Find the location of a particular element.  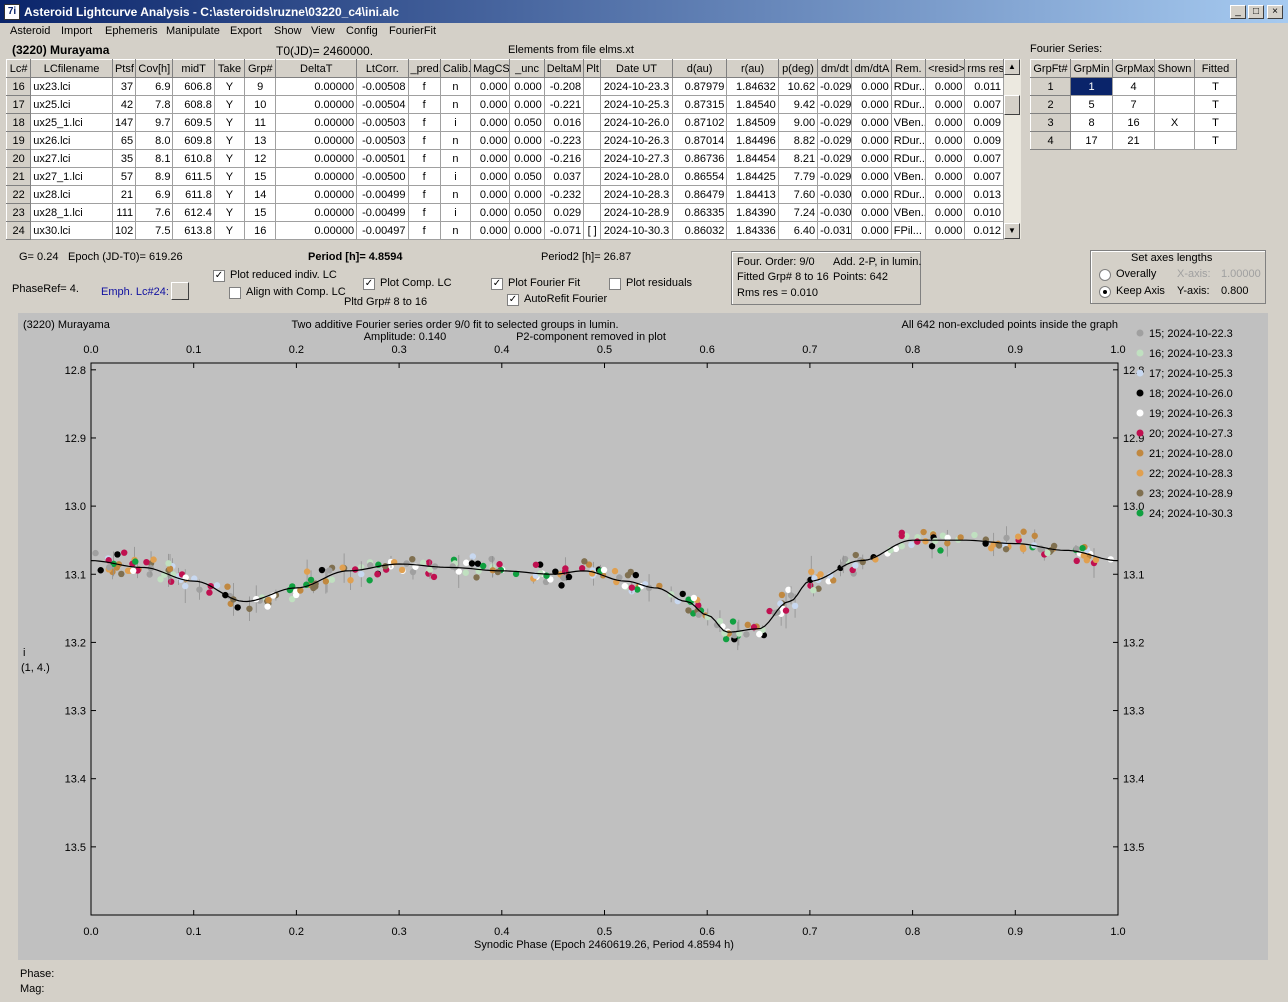

lc-cell: 612.4 is located at coordinates (193, 212).